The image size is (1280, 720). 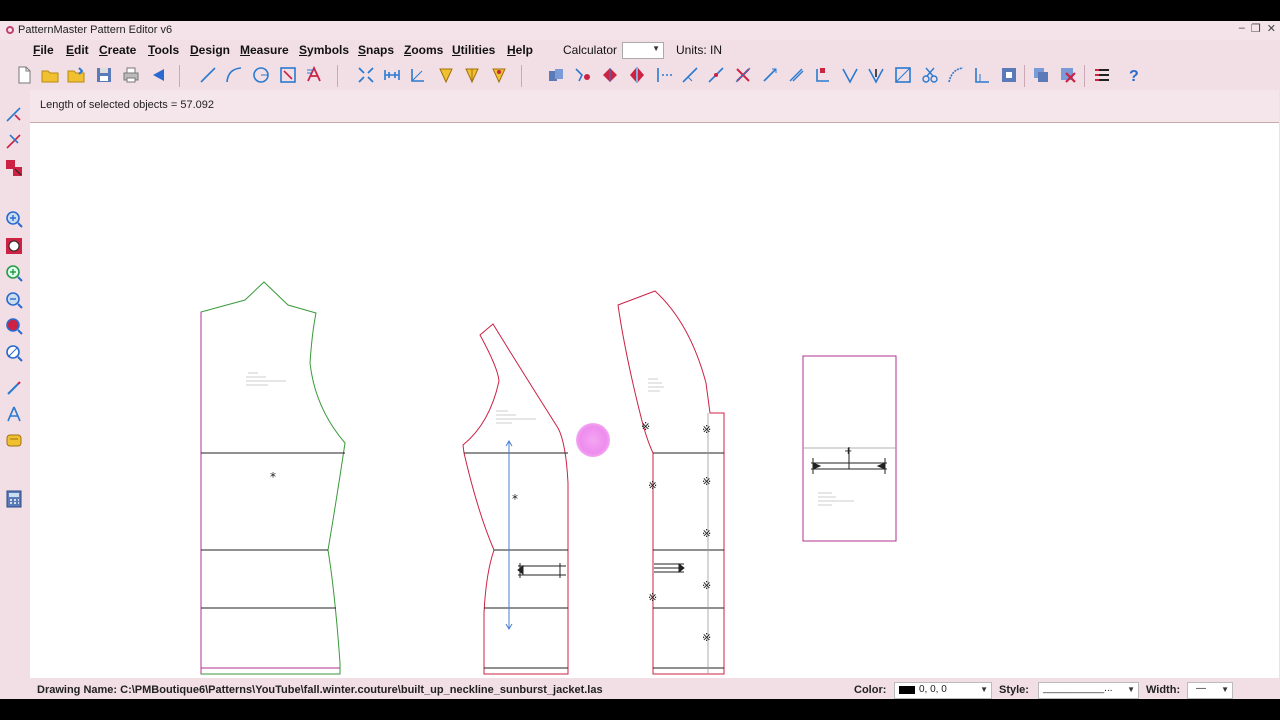 What do you see at coordinates (366, 75) in the screenshot?
I see `fit-icon` at bounding box center [366, 75].